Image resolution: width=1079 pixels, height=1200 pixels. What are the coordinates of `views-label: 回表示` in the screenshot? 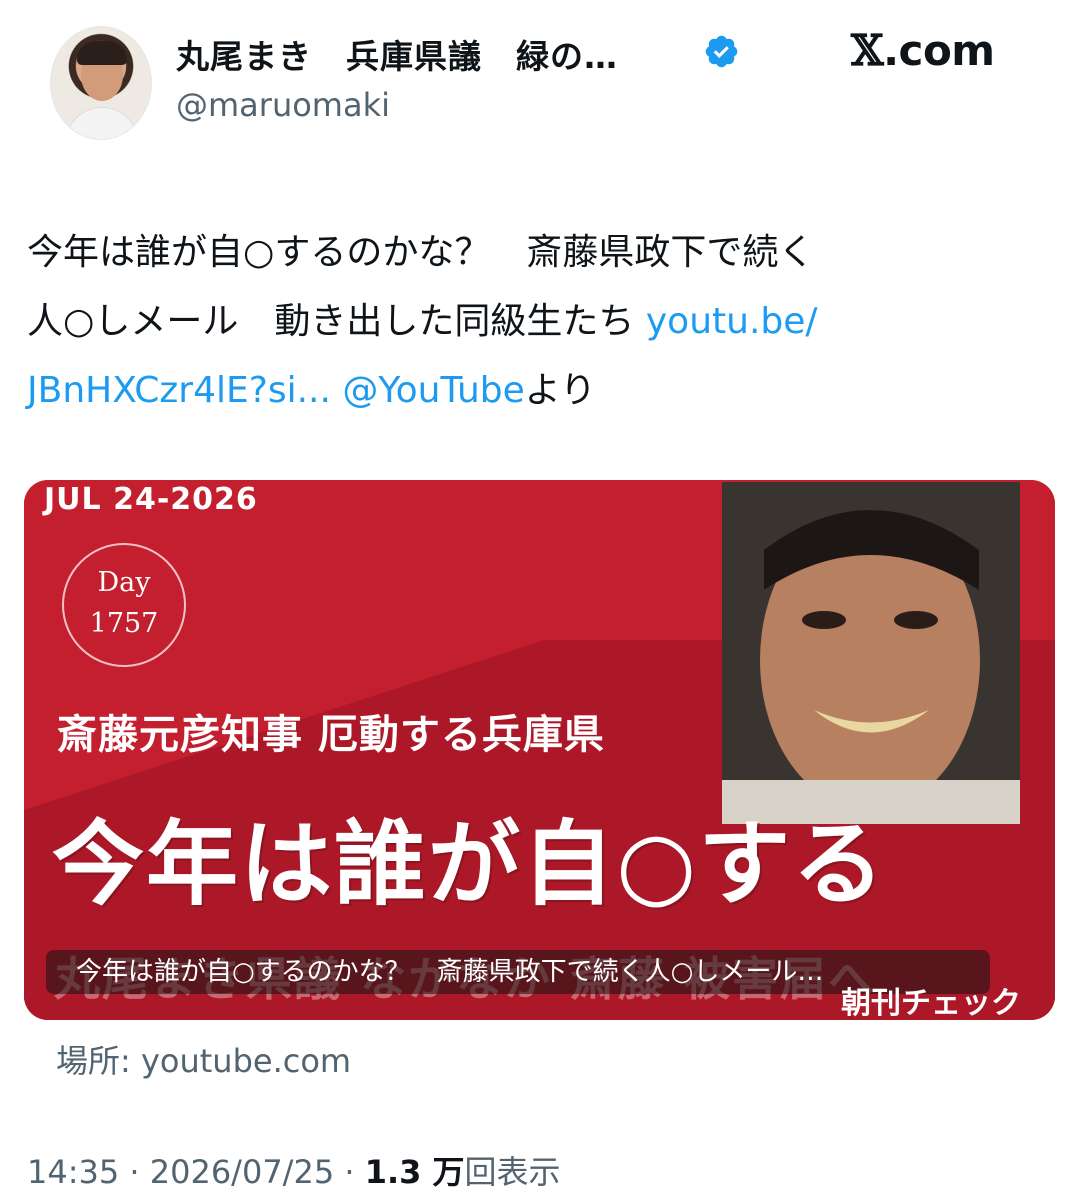 It's located at (512, 1172).